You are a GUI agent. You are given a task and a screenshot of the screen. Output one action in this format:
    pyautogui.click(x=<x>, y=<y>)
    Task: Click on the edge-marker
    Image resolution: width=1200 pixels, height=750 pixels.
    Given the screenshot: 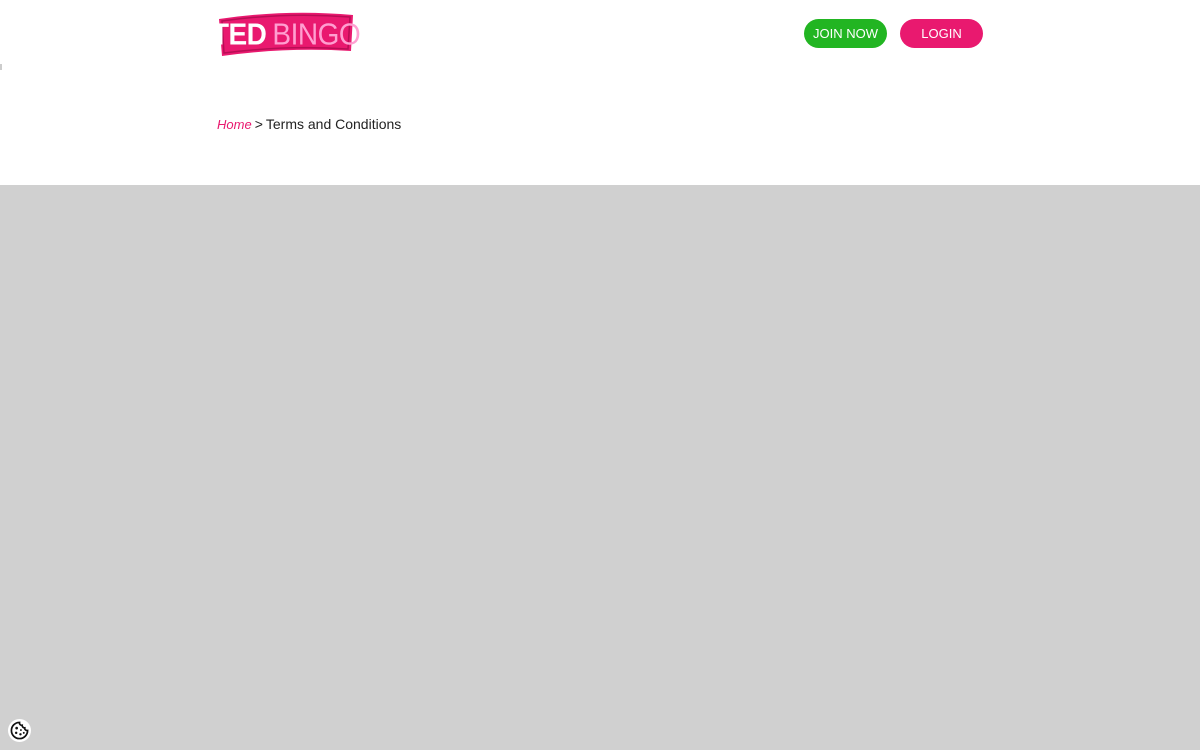 What is the action you would take?
    pyautogui.click(x=1, y=67)
    